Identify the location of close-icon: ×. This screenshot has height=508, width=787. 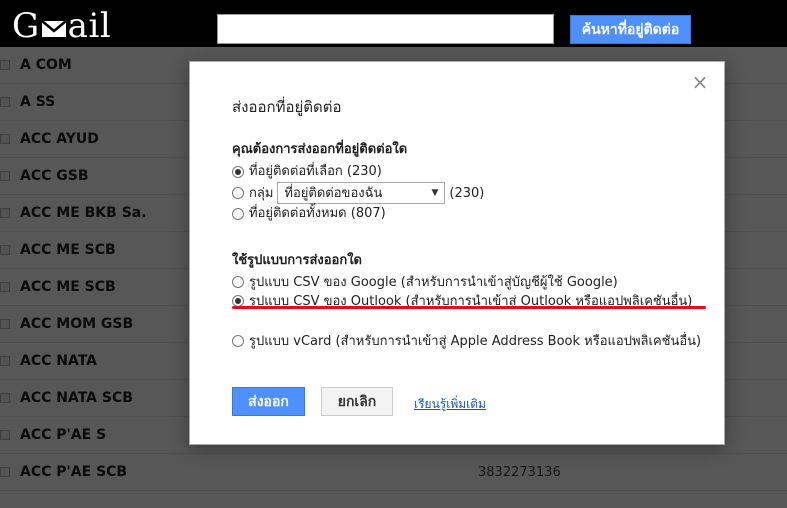
(700, 82).